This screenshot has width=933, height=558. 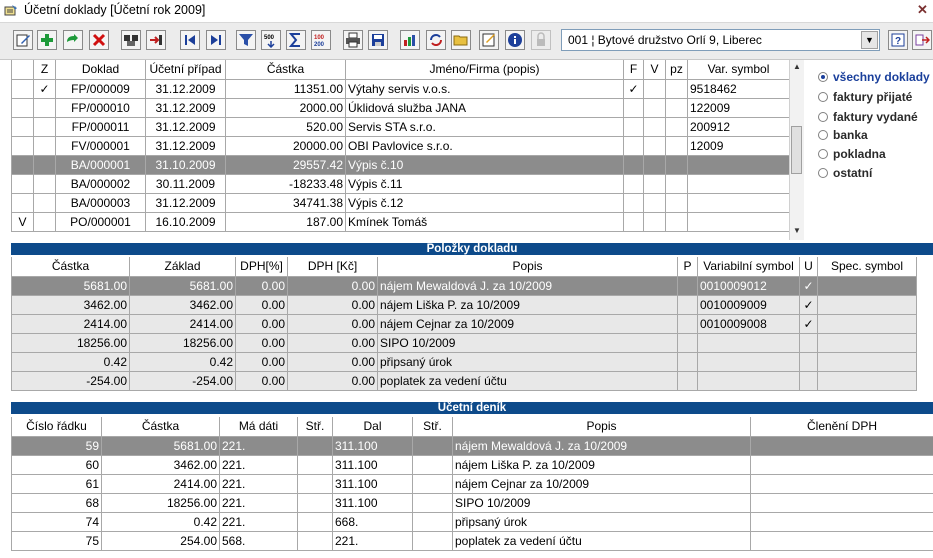 I want to click on search-icon, so click(x=131, y=40).